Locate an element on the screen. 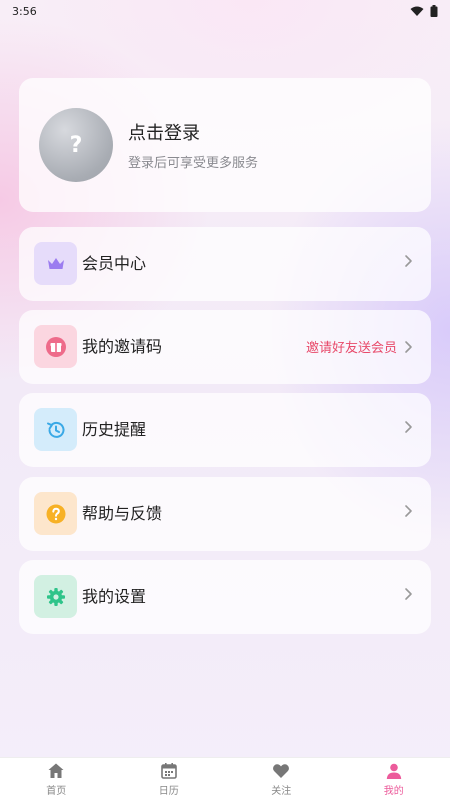 The width and height of the screenshot is (450, 800). tab-calendar: 日历 is located at coordinates (169, 779).